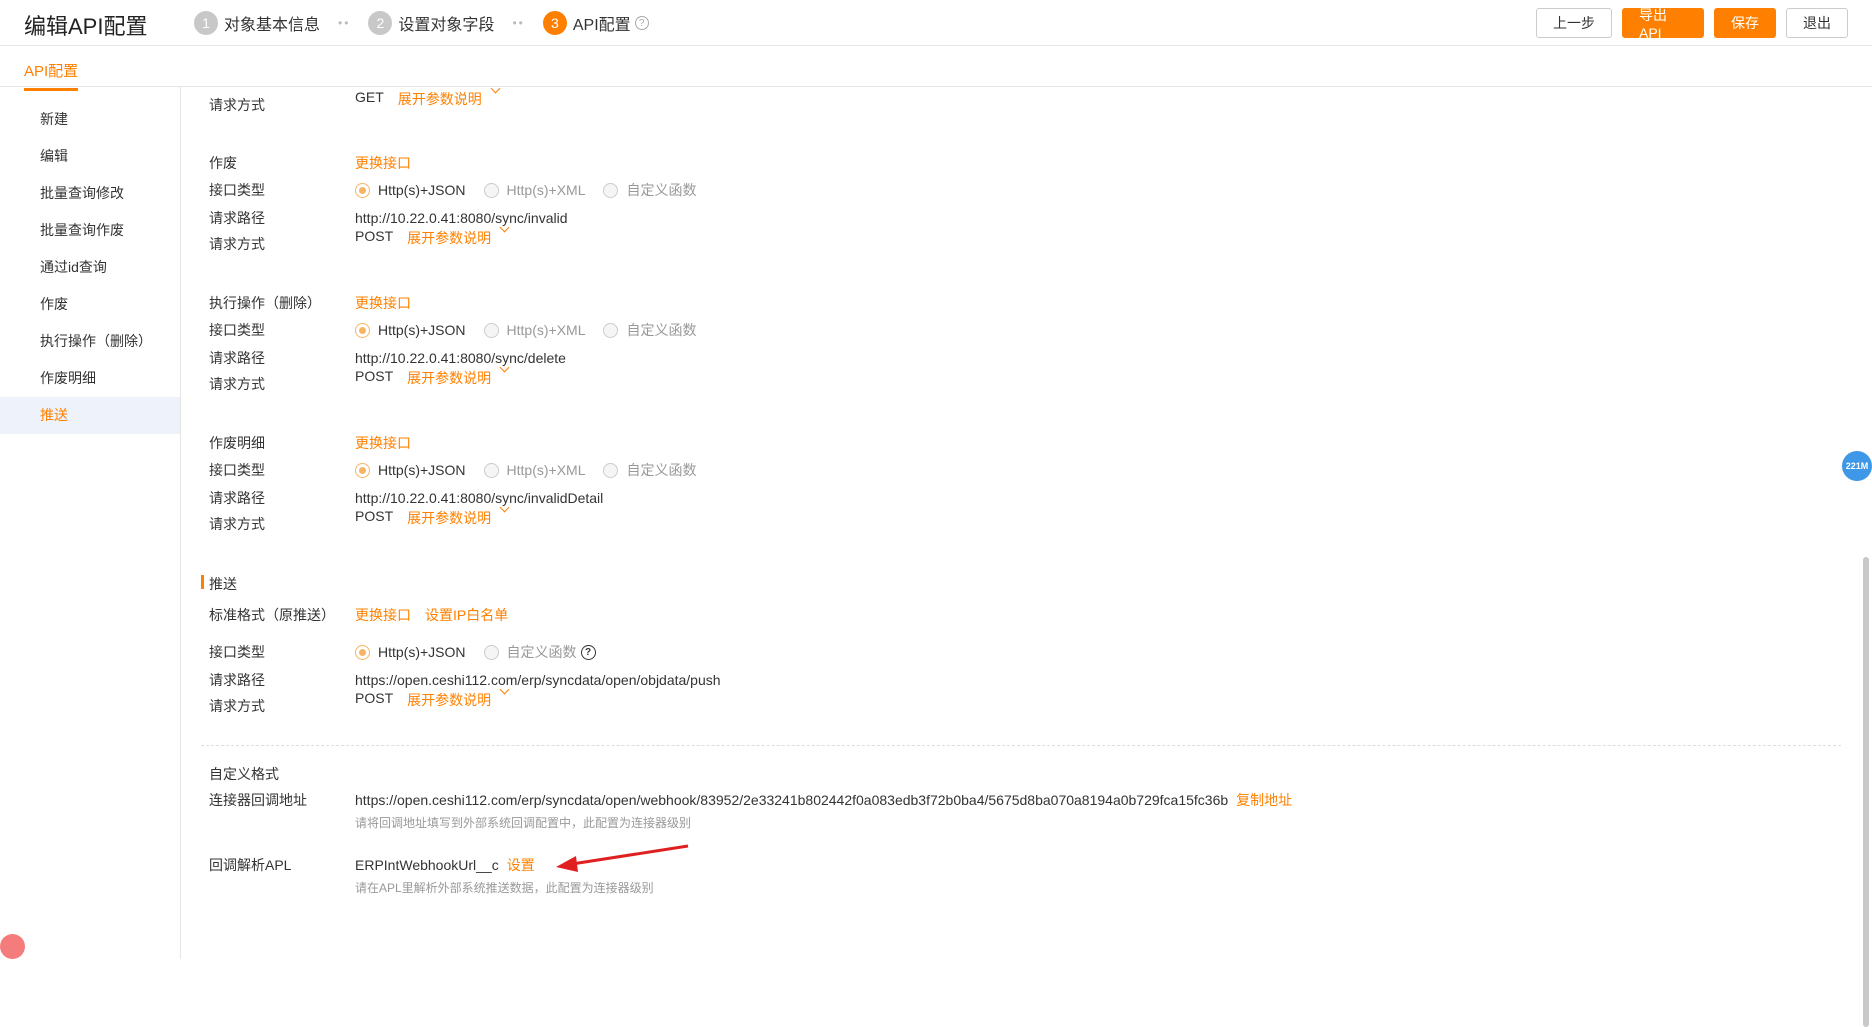 The width and height of the screenshot is (1872, 1027). I want to click on standard-format-label: 标准格式（原推送）, so click(272, 615).